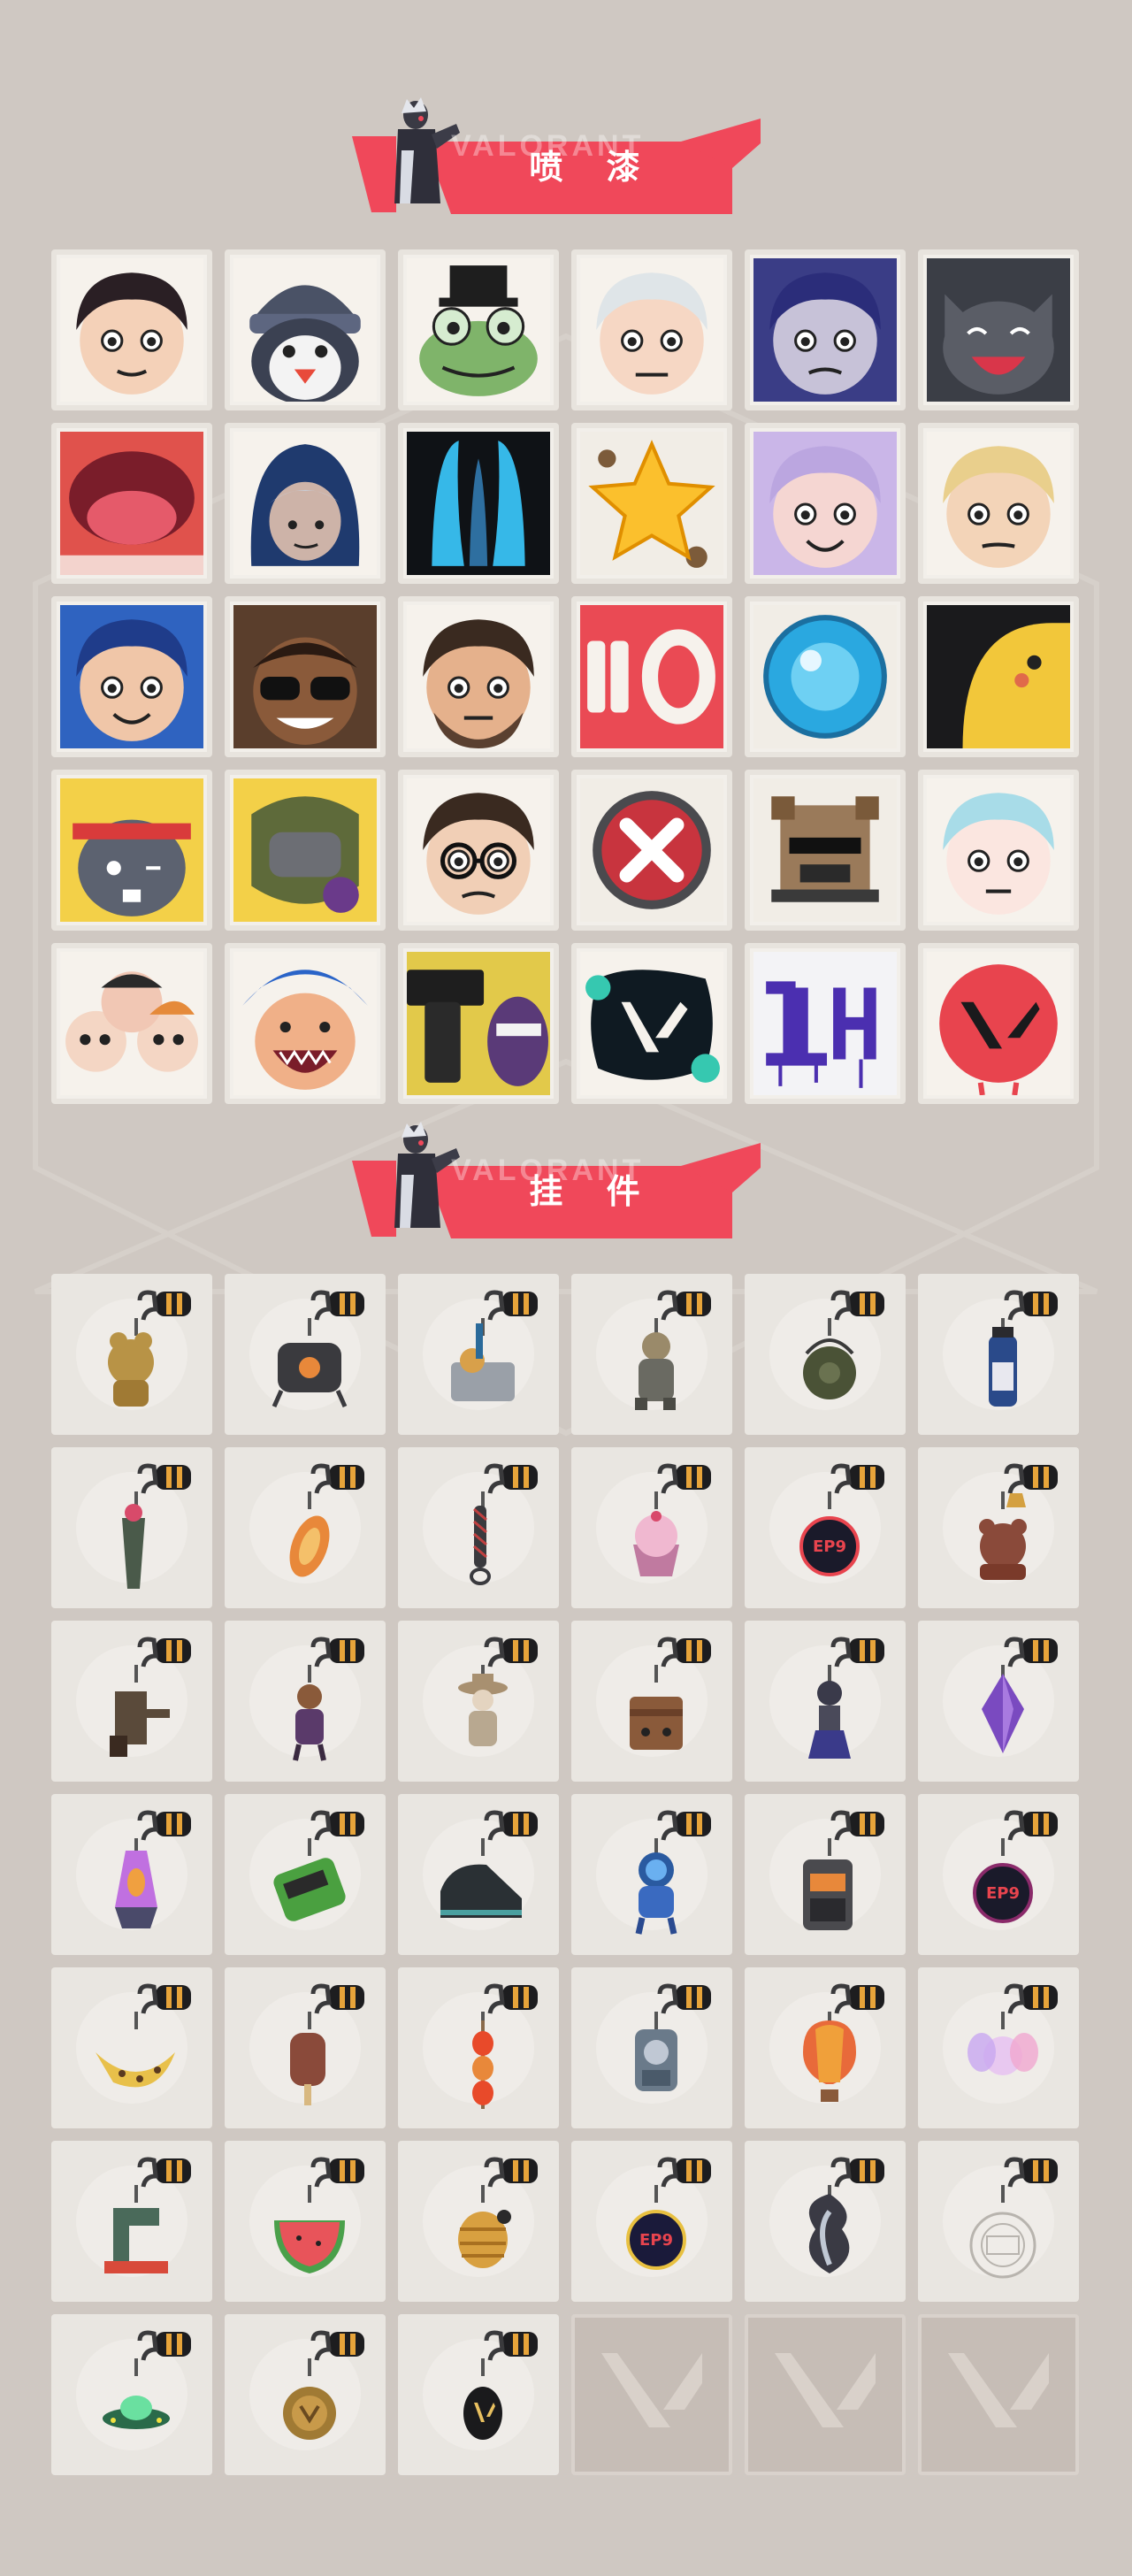 This screenshot has height=2576, width=1132. I want to click on valorant-logo-splatter-spray-icon, so click(651, 1023).